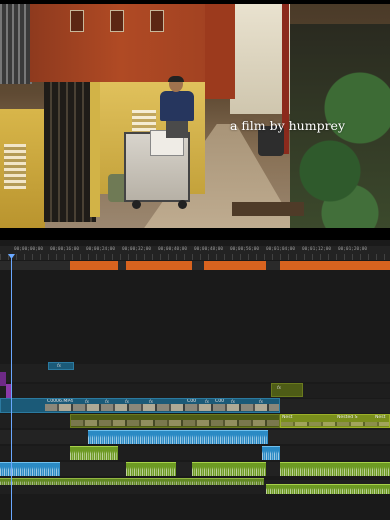 This screenshot has height=520, width=390. What do you see at coordinates (176, 79) in the screenshot?
I see `cap` at bounding box center [176, 79].